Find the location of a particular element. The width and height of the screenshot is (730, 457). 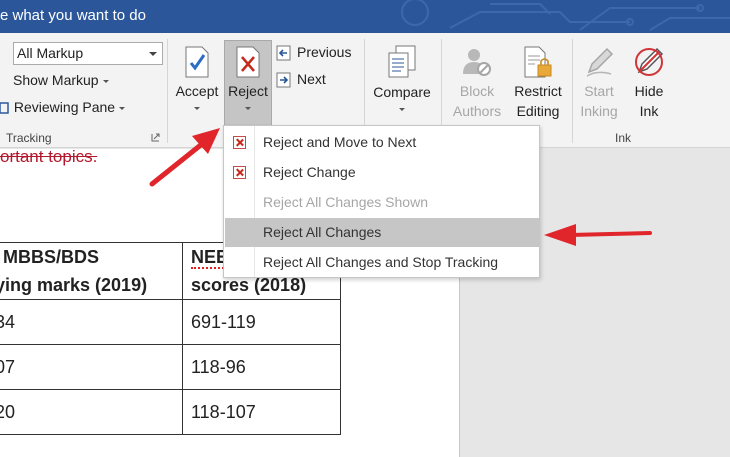

start-inking-button: Start Inking is located at coordinates (599, 88).